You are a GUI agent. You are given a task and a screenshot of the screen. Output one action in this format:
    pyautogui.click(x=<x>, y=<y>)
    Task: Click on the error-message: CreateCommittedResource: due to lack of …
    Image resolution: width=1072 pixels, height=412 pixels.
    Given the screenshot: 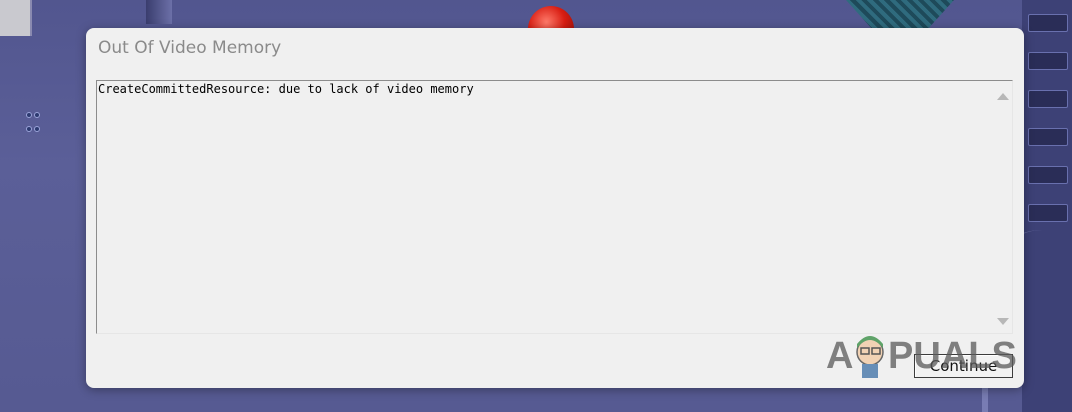 What is the action you would take?
    pyautogui.click(x=286, y=89)
    